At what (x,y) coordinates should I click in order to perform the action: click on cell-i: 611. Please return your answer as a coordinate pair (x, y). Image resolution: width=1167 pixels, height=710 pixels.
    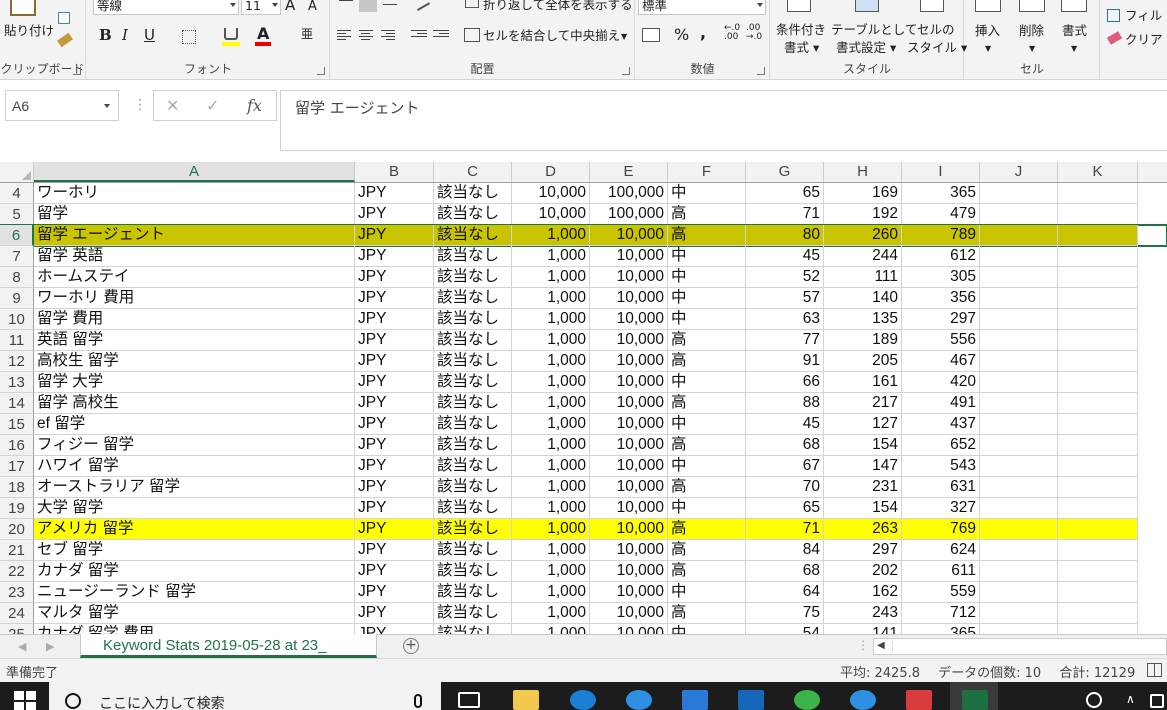
    Looking at the image, I should click on (941, 571).